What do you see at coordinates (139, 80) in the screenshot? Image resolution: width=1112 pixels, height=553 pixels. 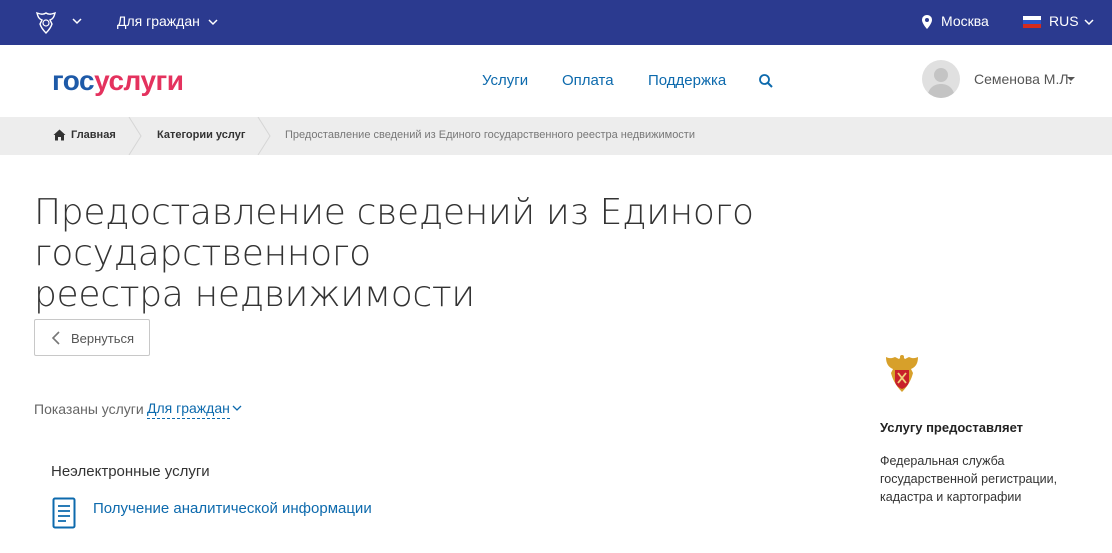 I see `logo-part2: услуги` at bounding box center [139, 80].